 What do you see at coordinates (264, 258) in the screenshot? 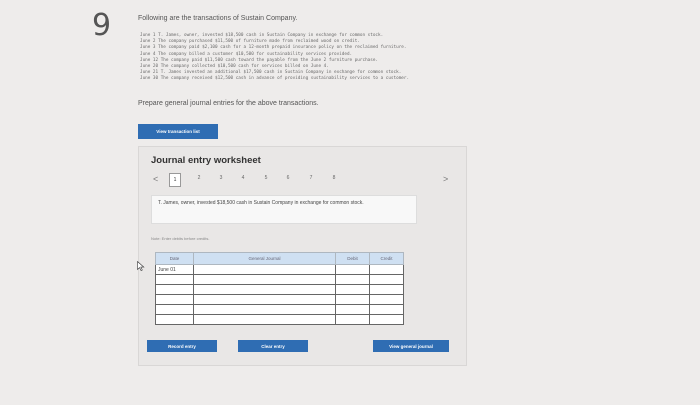
I see `general-journal-column-header: General Journal` at bounding box center [264, 258].